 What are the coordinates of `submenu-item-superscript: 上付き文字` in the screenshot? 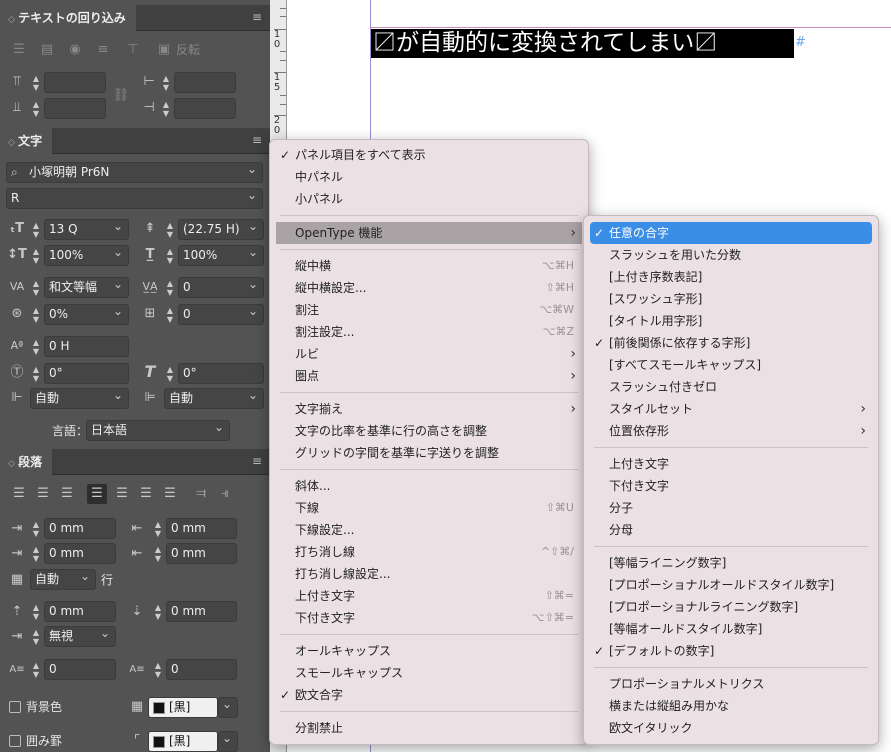 It's located at (731, 464).